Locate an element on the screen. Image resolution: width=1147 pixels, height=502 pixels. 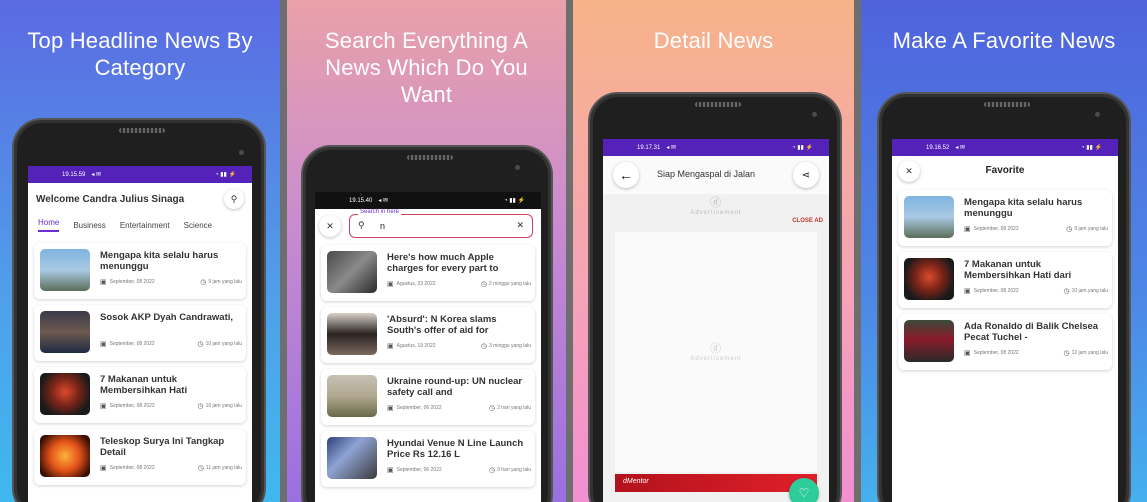
close-icon: ✕ is located at coordinates (330, 225).